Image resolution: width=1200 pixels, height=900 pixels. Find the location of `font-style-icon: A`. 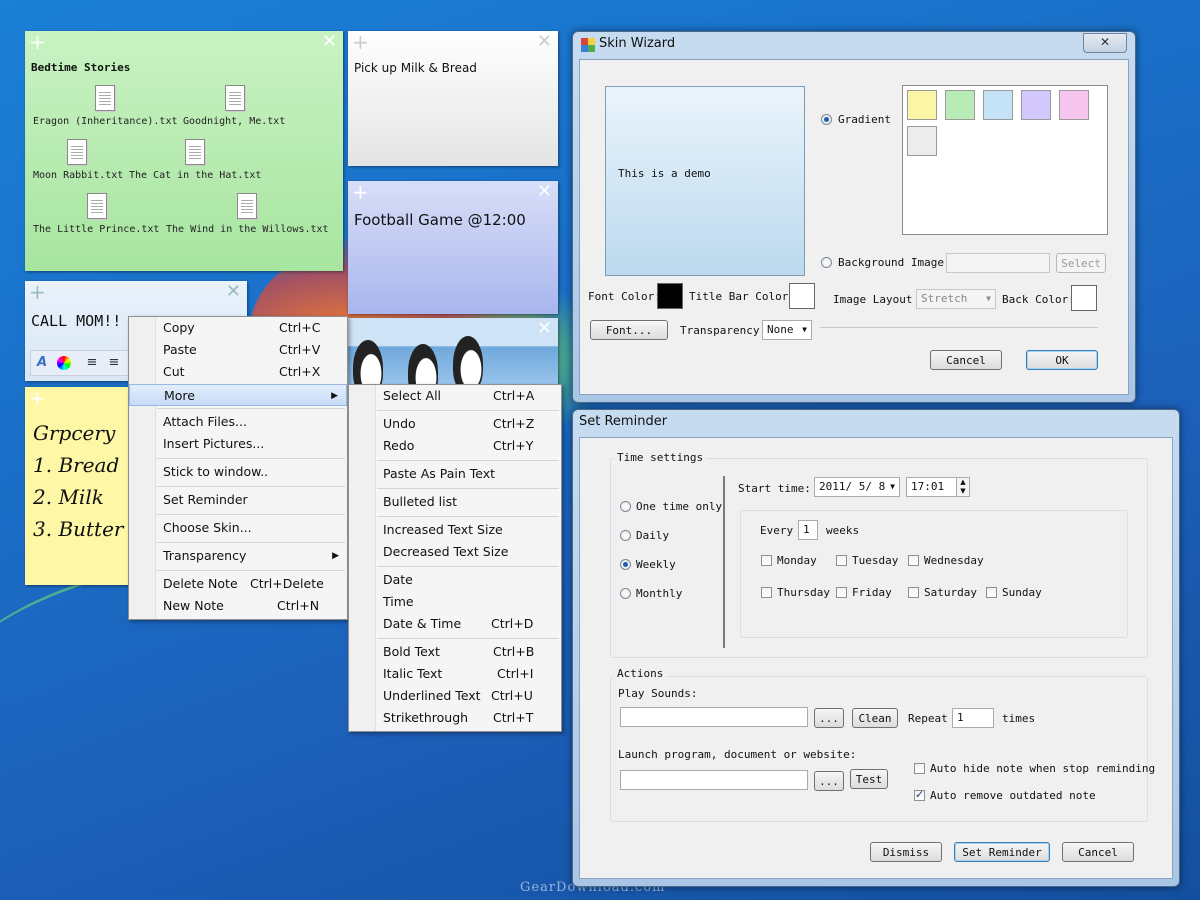

font-style-icon: A is located at coordinates (42, 363).